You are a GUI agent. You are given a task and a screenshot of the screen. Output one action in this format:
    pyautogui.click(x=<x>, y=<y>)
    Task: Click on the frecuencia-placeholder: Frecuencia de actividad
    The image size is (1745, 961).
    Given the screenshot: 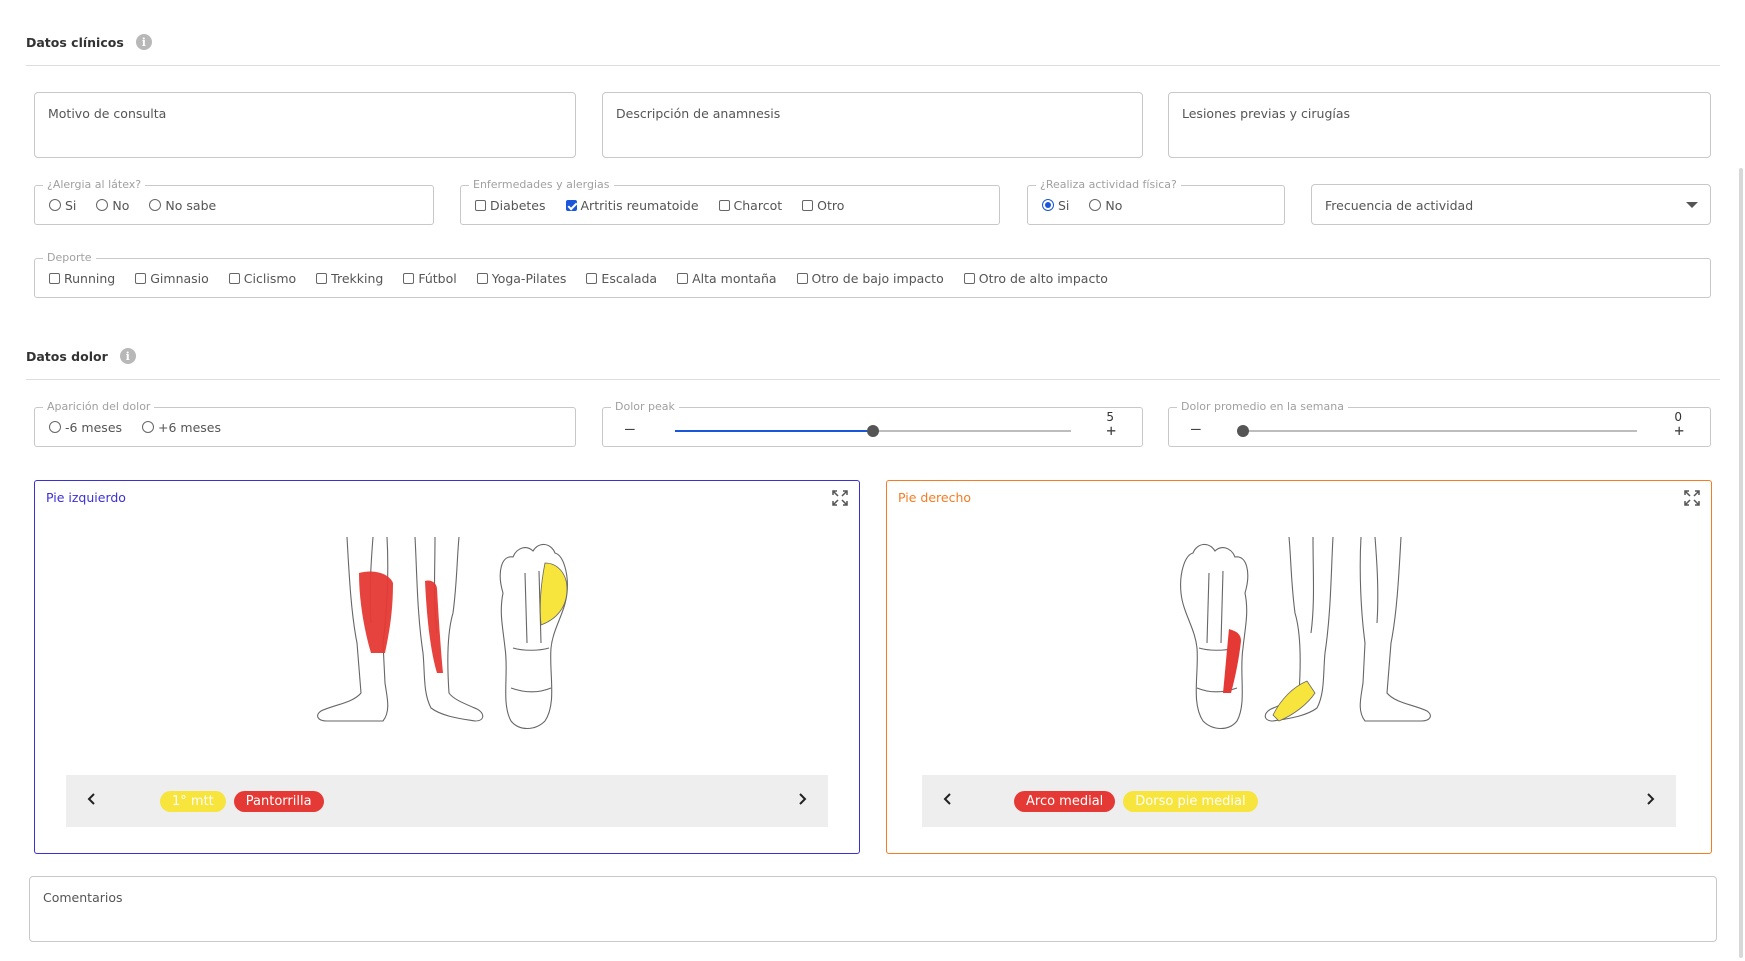 What is the action you would take?
    pyautogui.click(x=1399, y=205)
    